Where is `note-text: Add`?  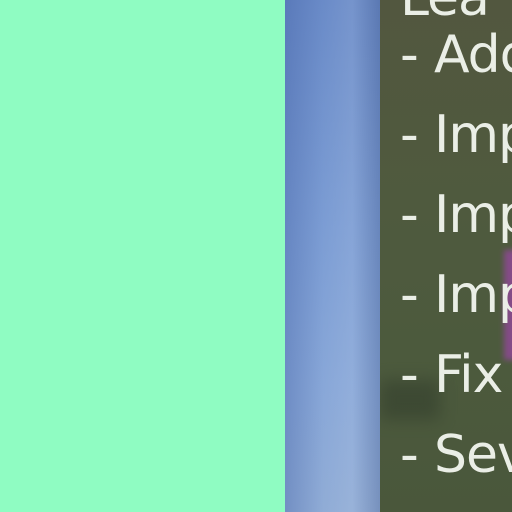
note-text: Add is located at coordinates (473, 55).